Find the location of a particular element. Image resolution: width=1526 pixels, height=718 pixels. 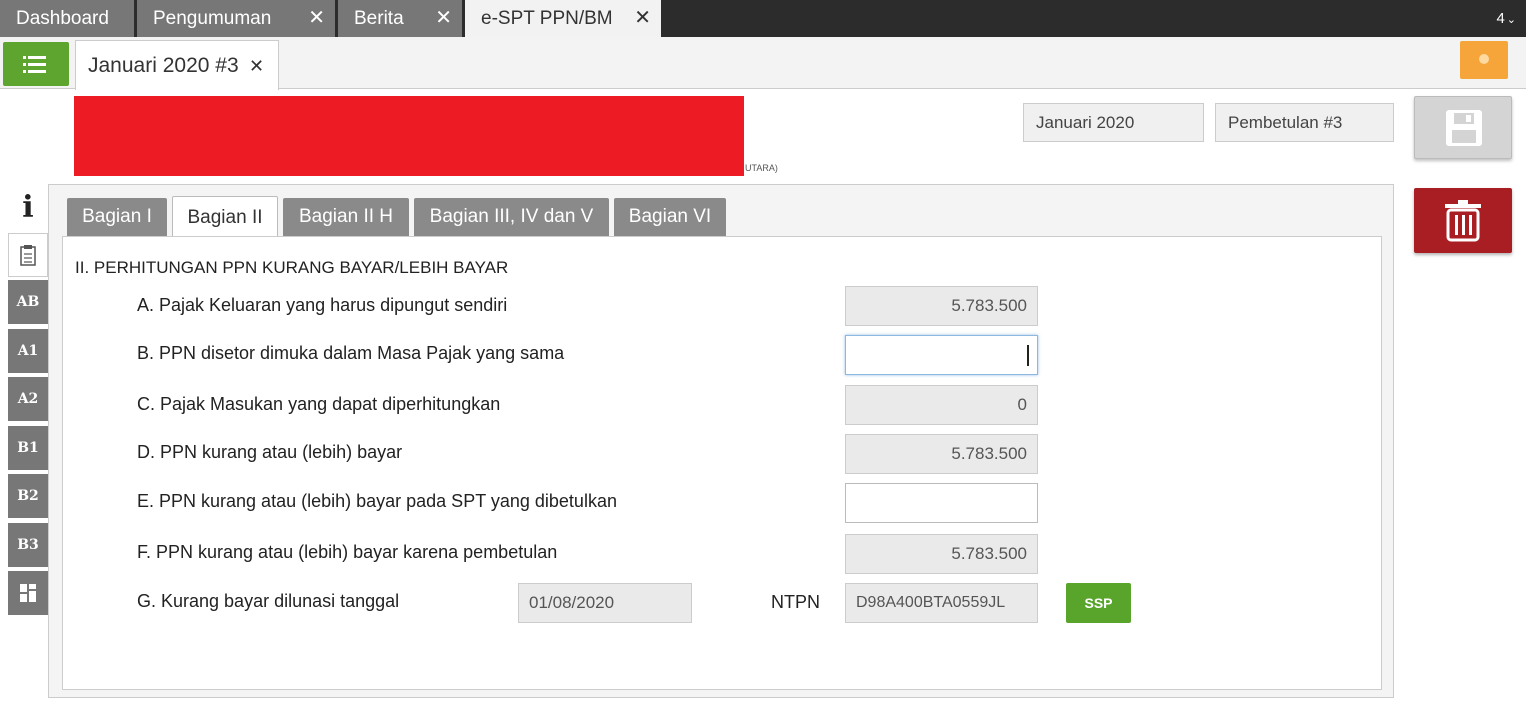

side-nav-b3: B3 is located at coordinates (28, 545).